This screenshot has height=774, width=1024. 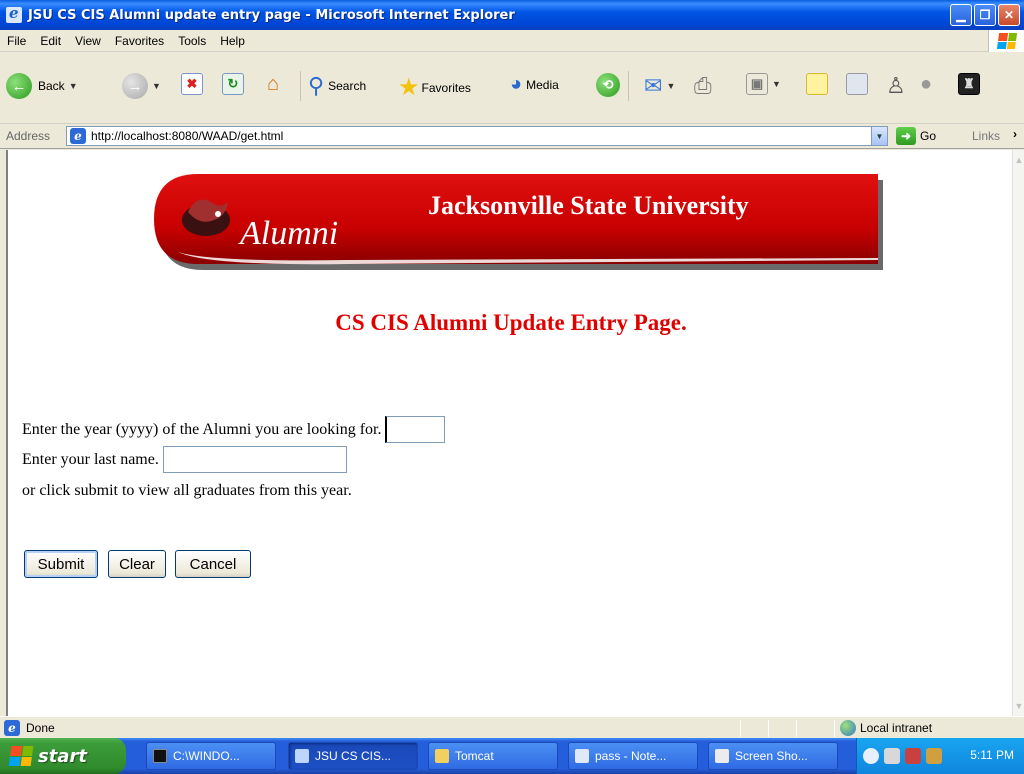 What do you see at coordinates (477, 136) in the screenshot?
I see `address-input: e http://localhost:8080/WAAD/get.html ▼` at bounding box center [477, 136].